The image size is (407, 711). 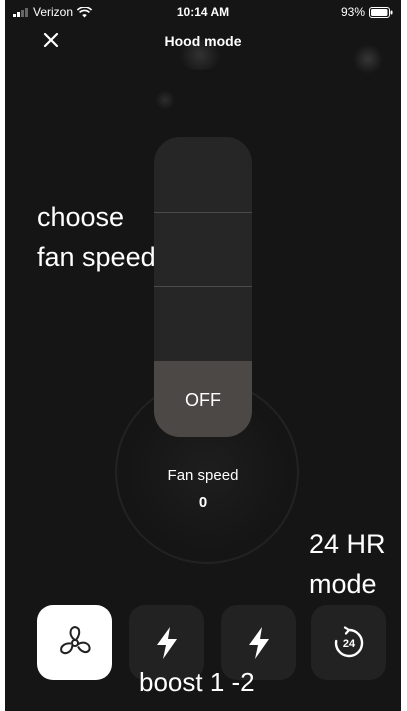 I want to click on 24hr-icon: 24, so click(x=348, y=641).